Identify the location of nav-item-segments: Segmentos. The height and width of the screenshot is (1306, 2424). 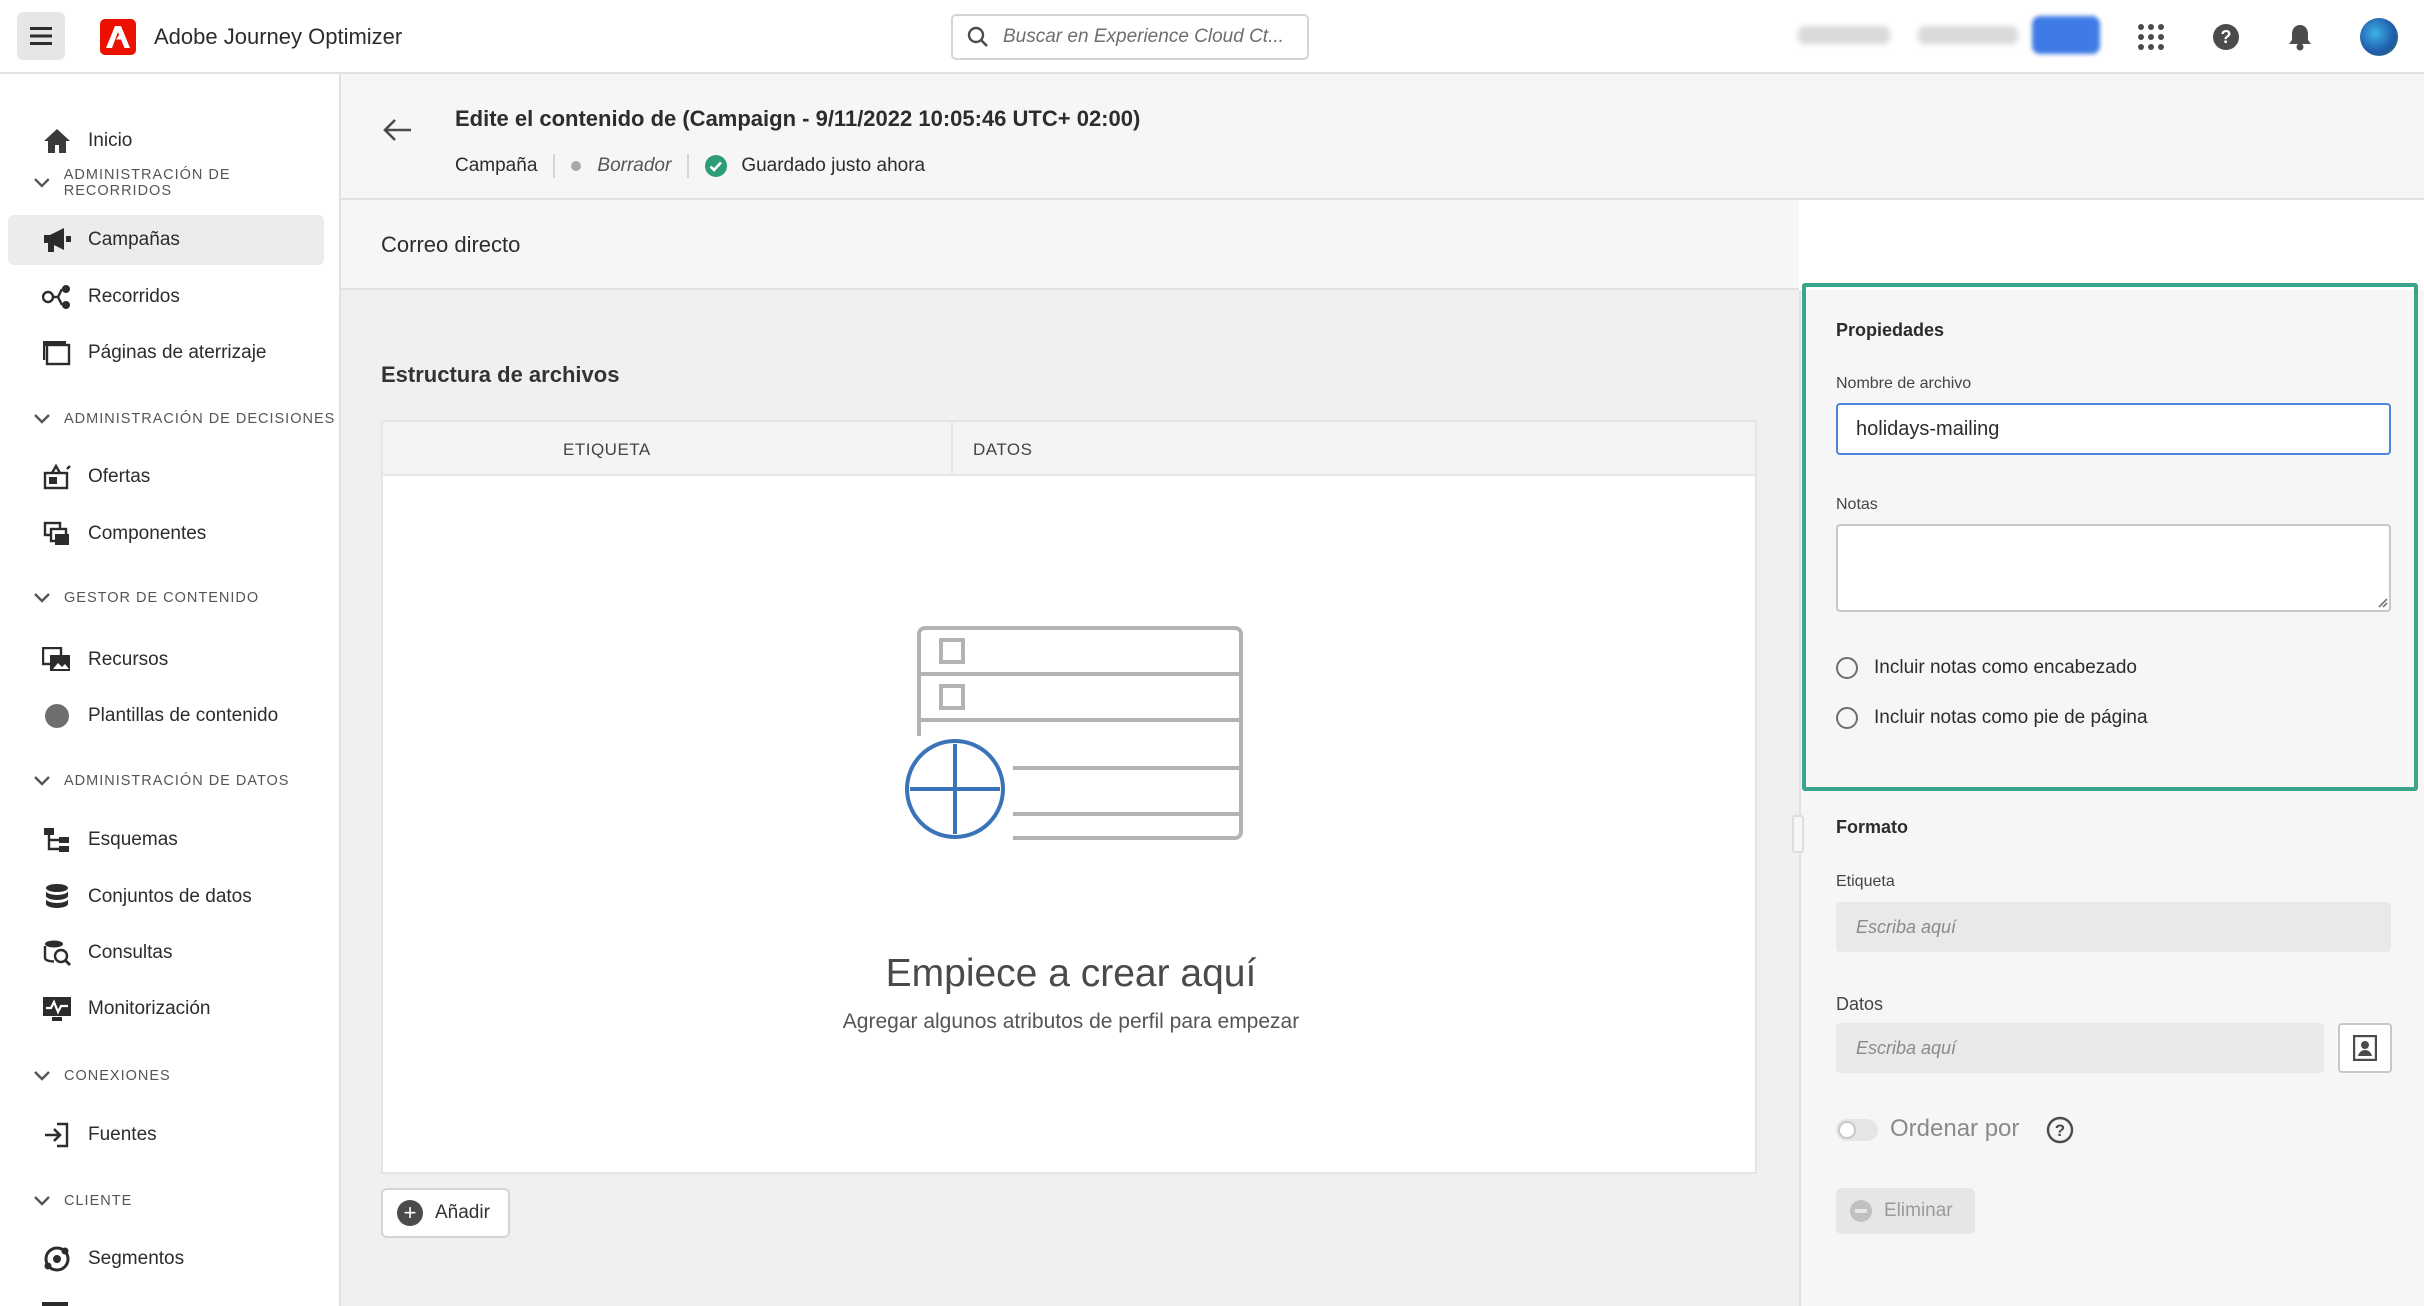
(166, 1259).